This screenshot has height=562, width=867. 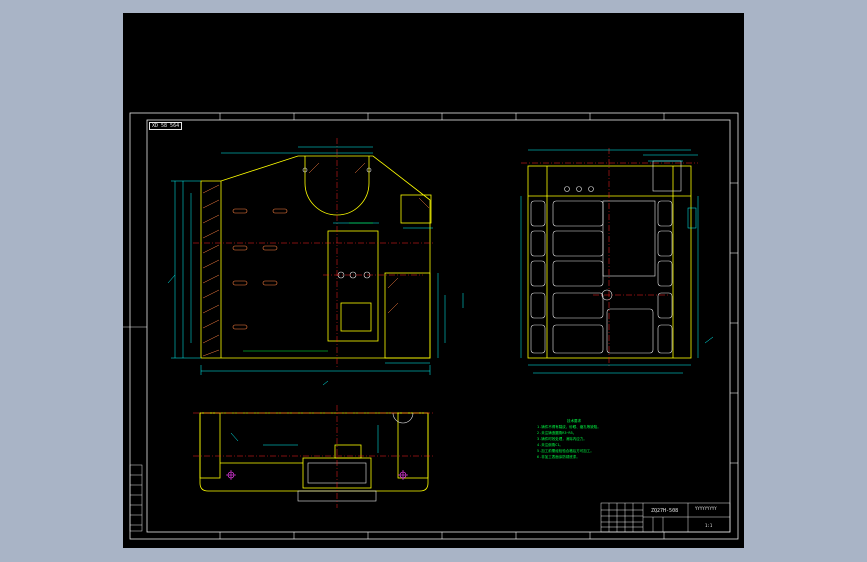 I want to click on view-label-tag: XD 58 564, so click(x=166, y=126).